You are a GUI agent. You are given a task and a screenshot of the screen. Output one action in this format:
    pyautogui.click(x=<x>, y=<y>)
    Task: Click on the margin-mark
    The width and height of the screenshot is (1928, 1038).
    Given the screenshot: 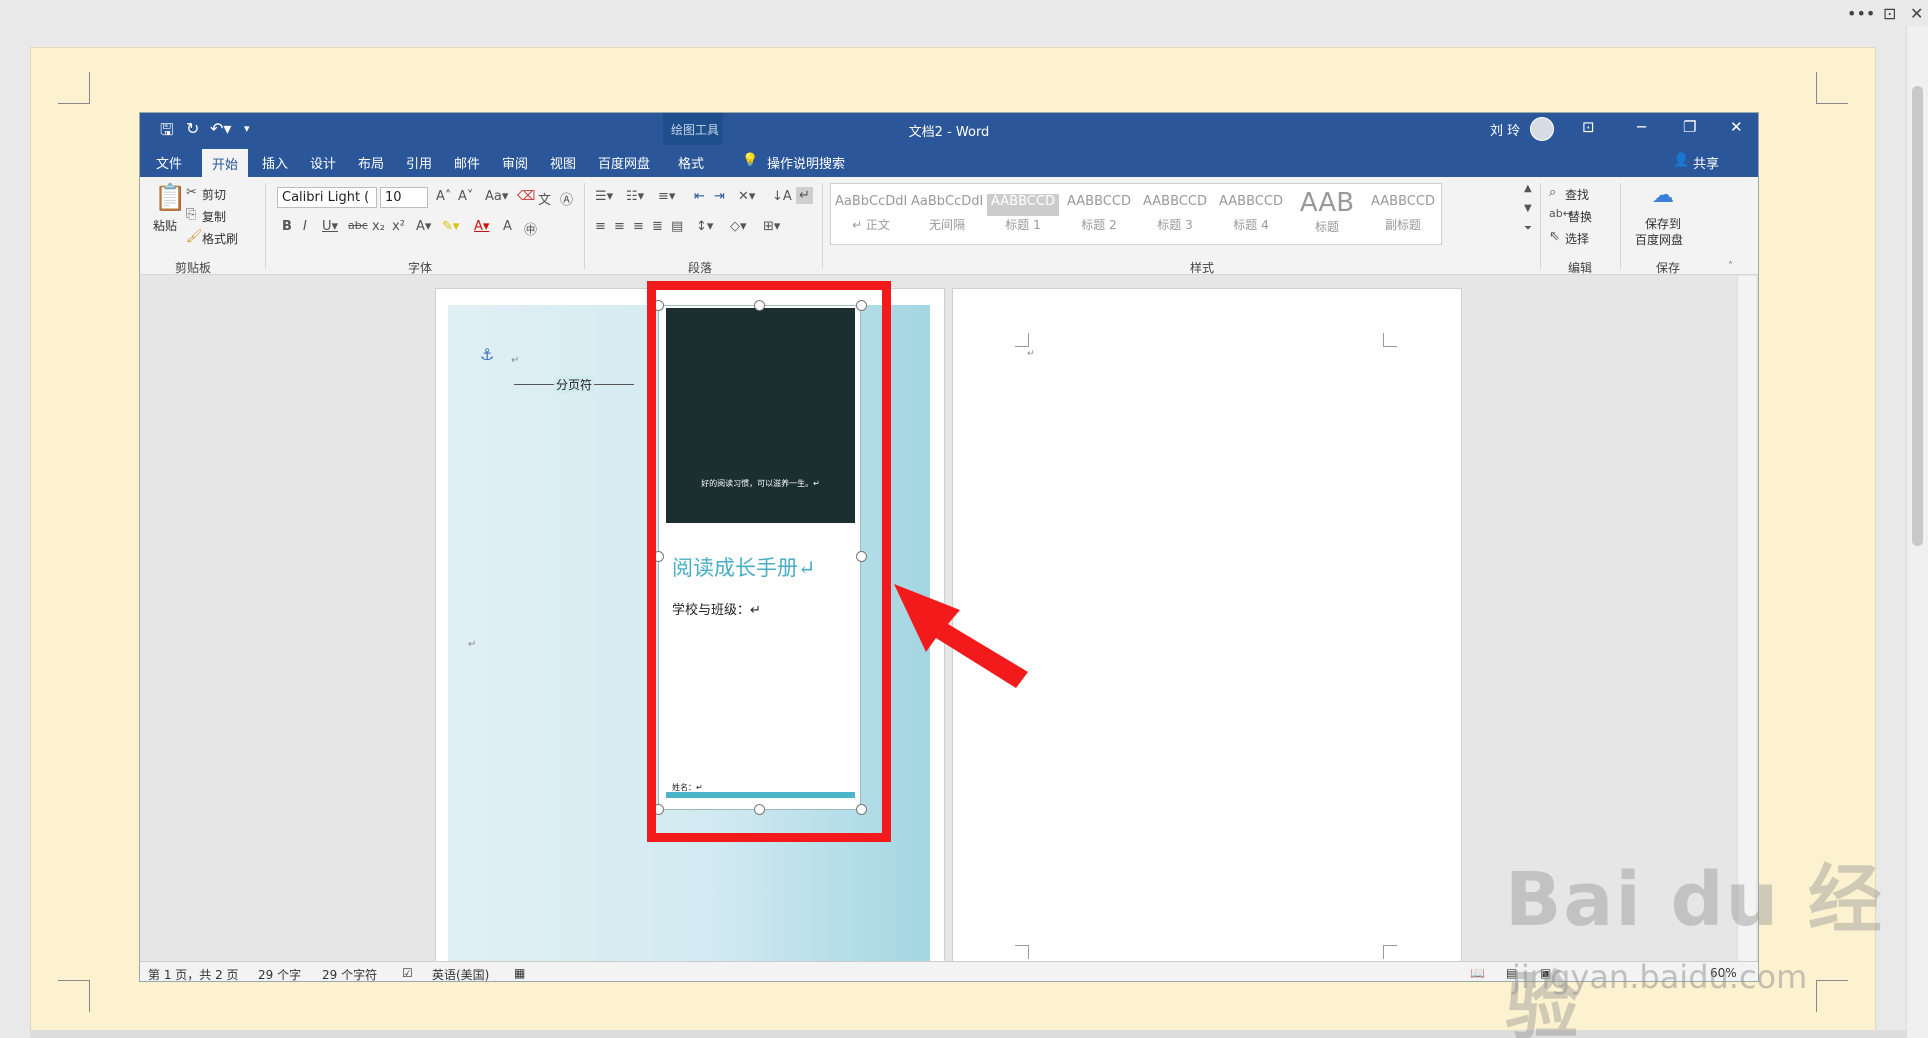 What is the action you would take?
    pyautogui.click(x=1022, y=952)
    